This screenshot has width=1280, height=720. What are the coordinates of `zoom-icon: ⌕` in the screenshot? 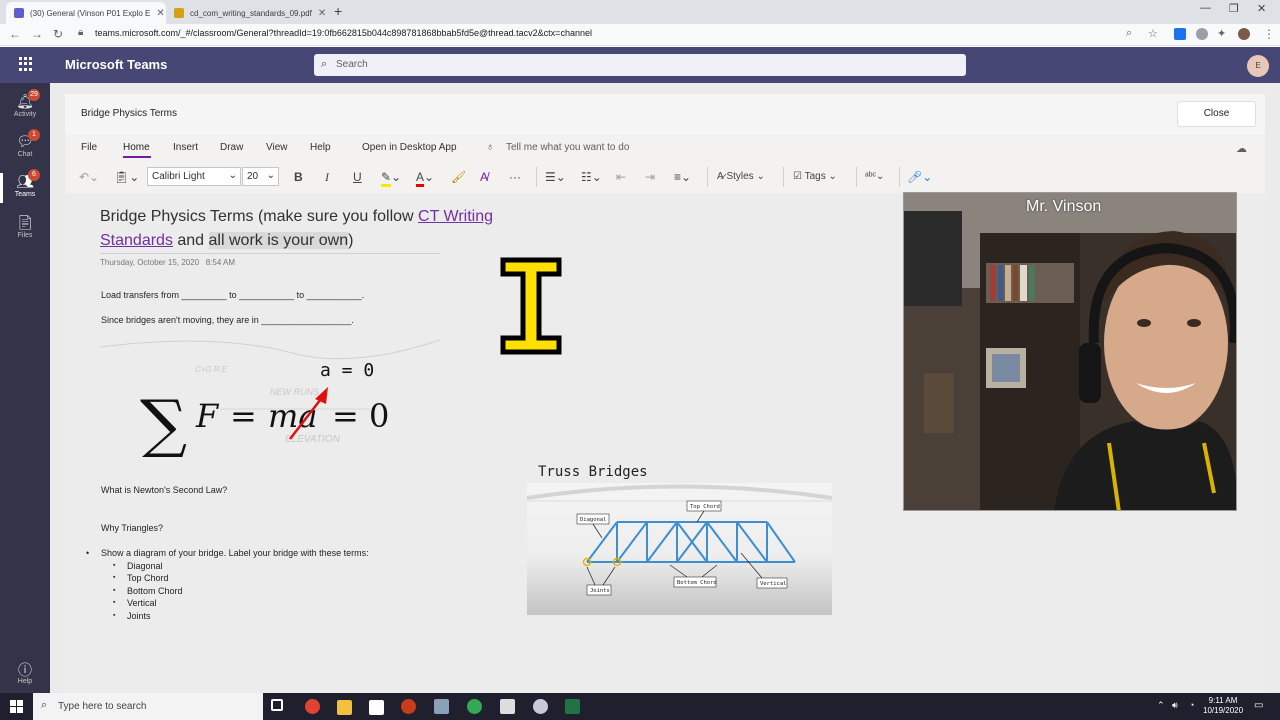 It's located at (1129, 33).